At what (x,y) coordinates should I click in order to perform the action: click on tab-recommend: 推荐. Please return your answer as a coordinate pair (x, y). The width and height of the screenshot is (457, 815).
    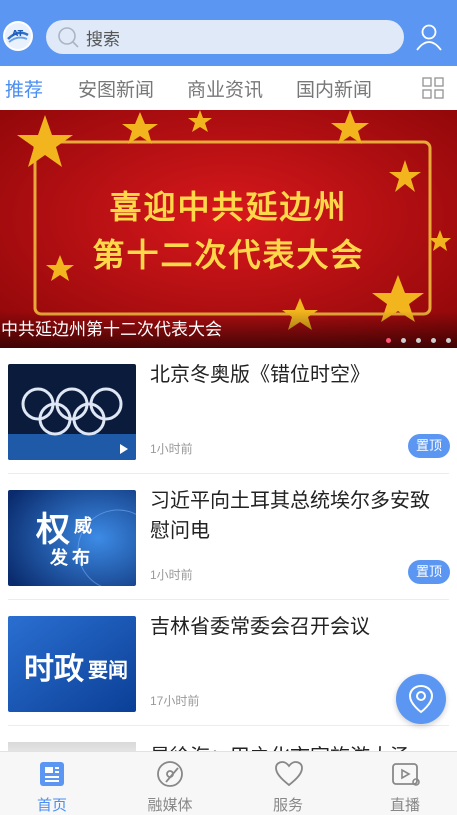
    Looking at the image, I should click on (24, 88).